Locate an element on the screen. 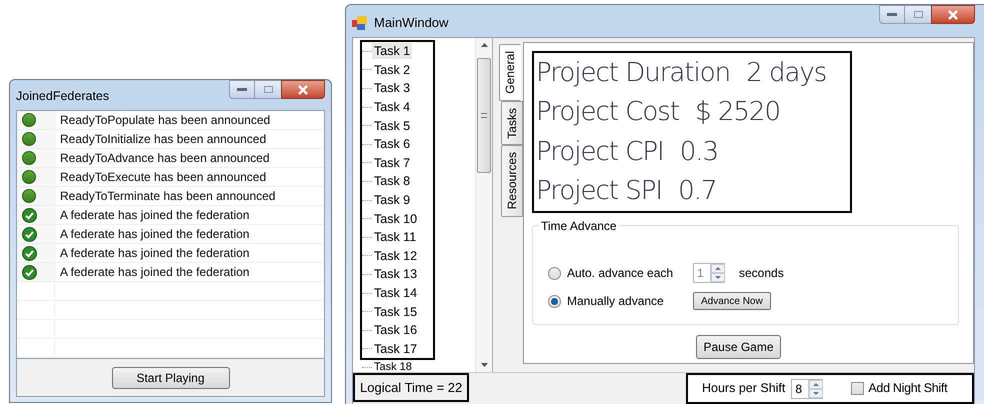 This screenshot has height=404, width=984. message-text: ReadyToInitialize has been announced is located at coordinates (162, 139).